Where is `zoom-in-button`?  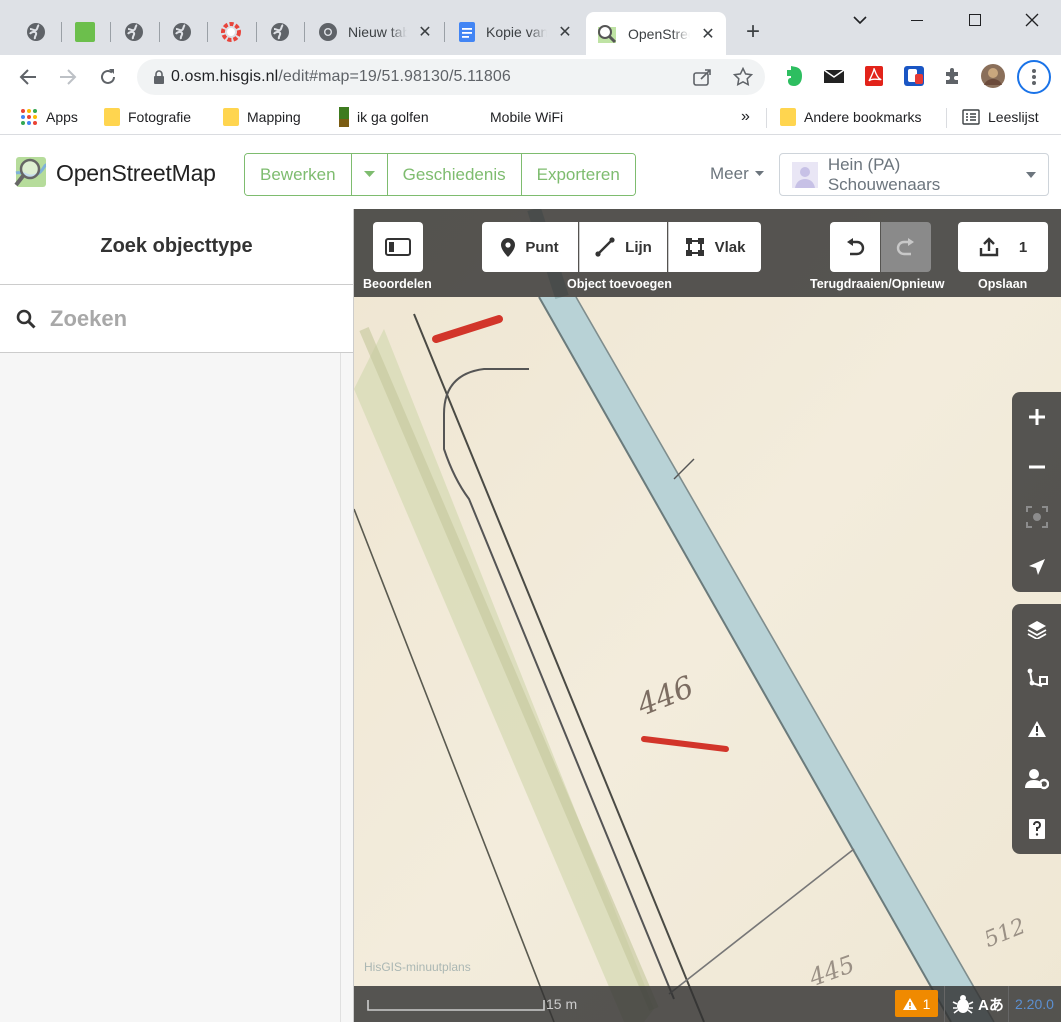
zoom-in-button is located at coordinates (1036, 417).